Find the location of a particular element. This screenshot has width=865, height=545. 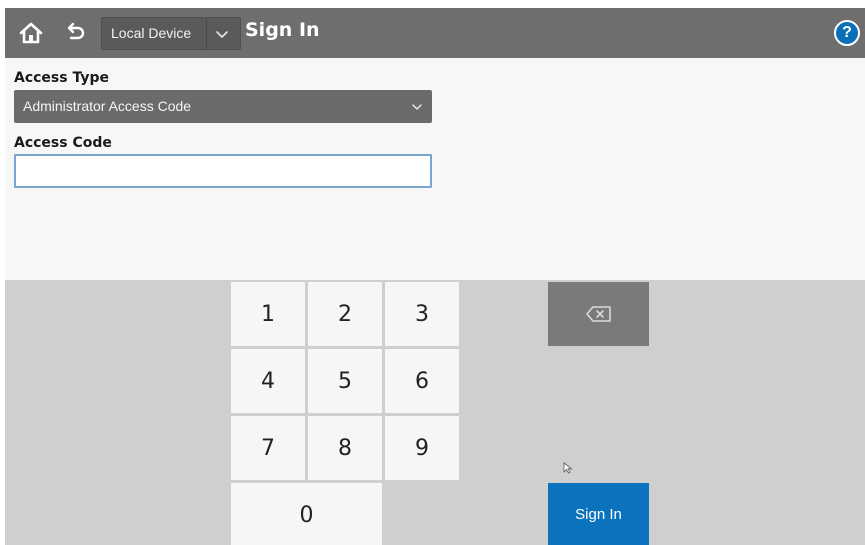

key-9: 9 is located at coordinates (422, 448).